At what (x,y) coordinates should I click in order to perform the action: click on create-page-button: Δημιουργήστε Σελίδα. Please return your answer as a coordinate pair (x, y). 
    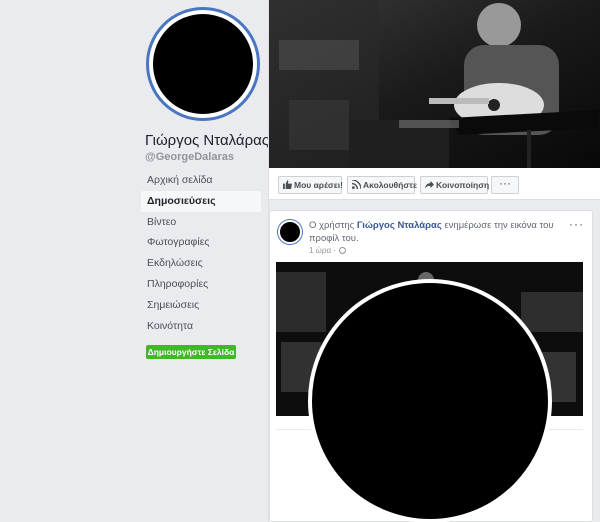
    Looking at the image, I should click on (191, 352).